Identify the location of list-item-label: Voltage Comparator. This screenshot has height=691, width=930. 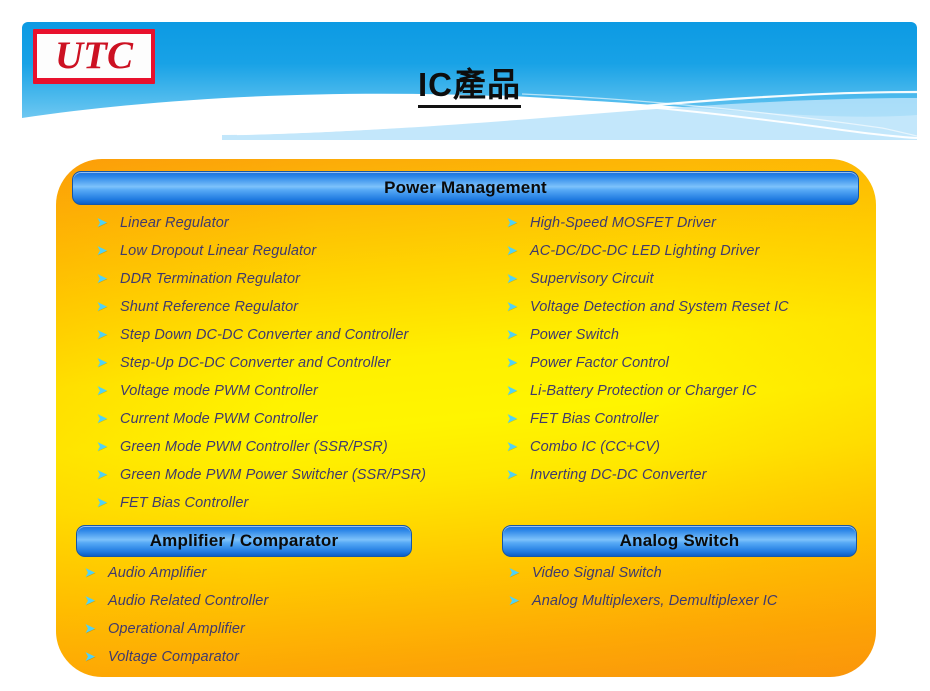
(174, 657).